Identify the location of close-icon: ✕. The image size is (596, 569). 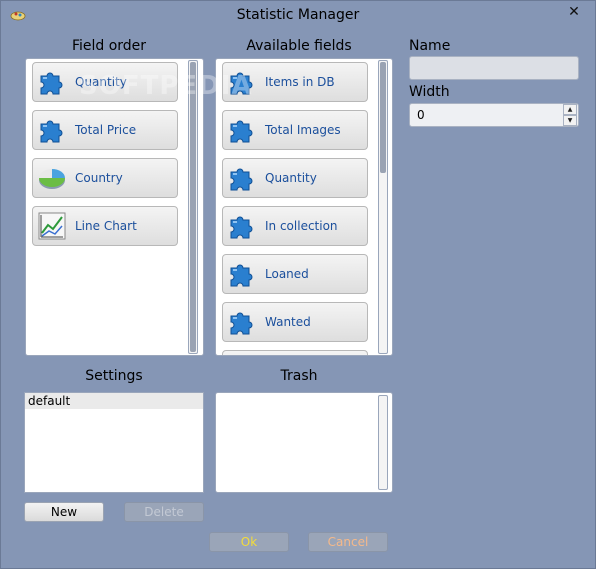
(574, 12).